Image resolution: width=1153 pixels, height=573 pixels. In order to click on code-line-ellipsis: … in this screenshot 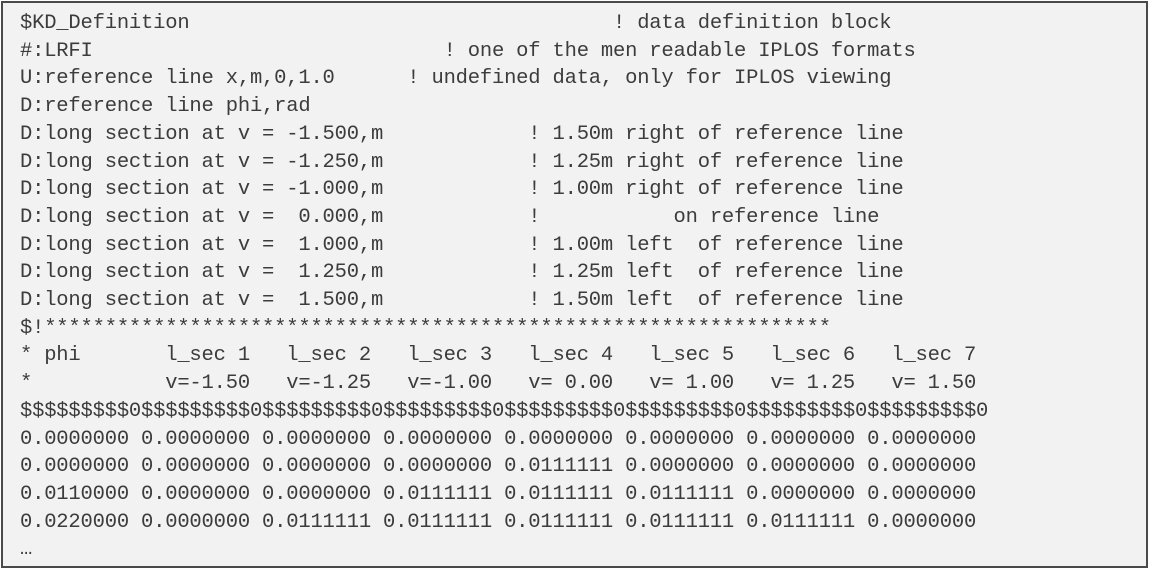, I will do `click(26, 550)`.